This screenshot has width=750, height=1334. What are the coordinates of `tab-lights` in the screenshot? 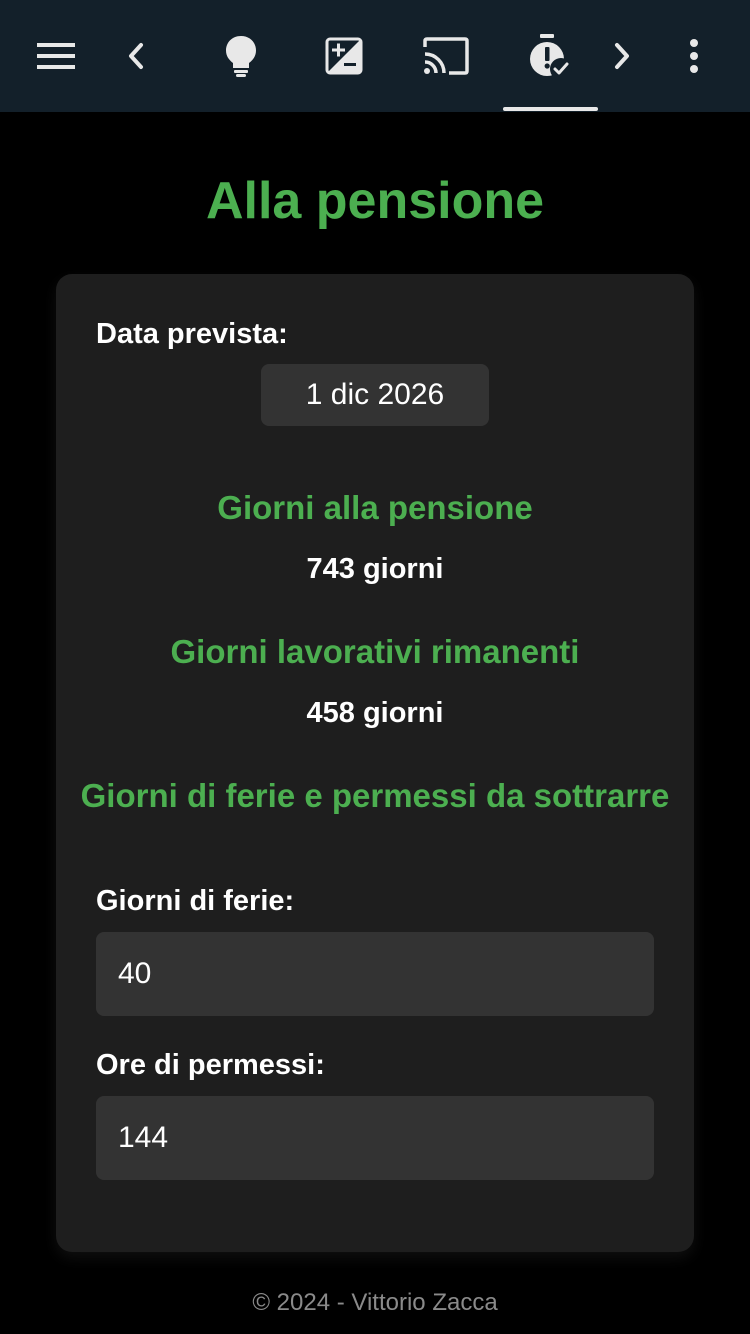 It's located at (241, 56).